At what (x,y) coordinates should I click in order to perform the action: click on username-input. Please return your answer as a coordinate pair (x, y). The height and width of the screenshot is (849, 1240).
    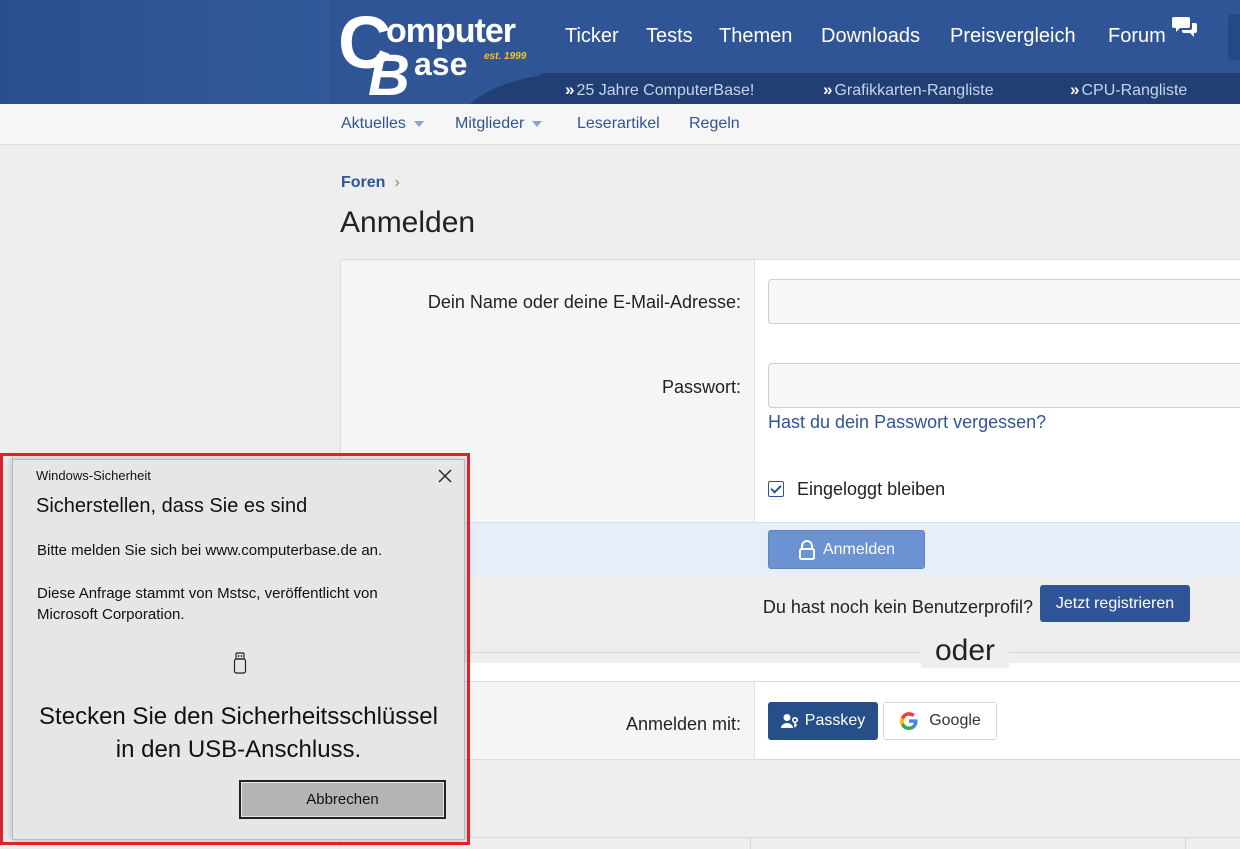
    Looking at the image, I should click on (1004, 301).